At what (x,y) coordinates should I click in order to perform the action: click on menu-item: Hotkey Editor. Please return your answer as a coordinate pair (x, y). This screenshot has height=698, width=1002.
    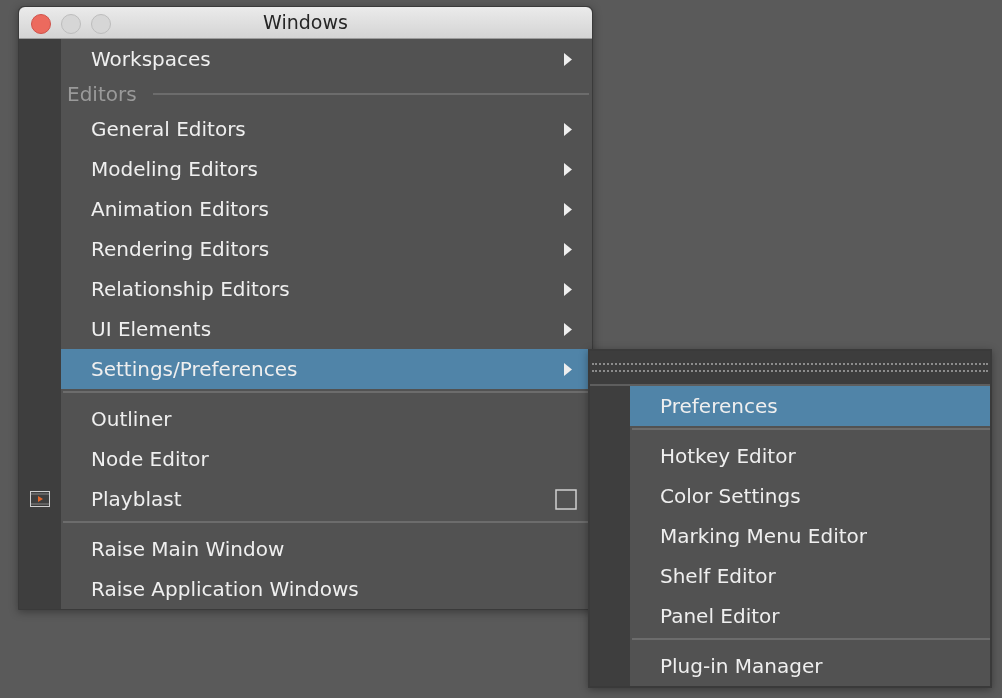
    Looking at the image, I should click on (810, 456).